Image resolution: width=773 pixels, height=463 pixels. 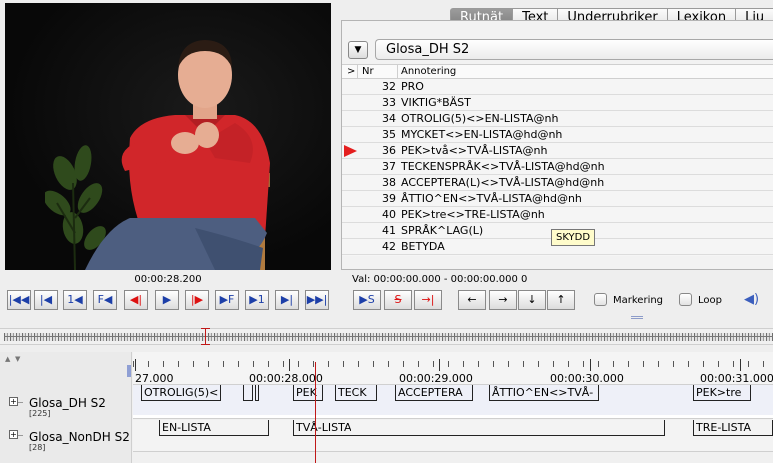 I want to click on row-number: 32, so click(x=389, y=86).